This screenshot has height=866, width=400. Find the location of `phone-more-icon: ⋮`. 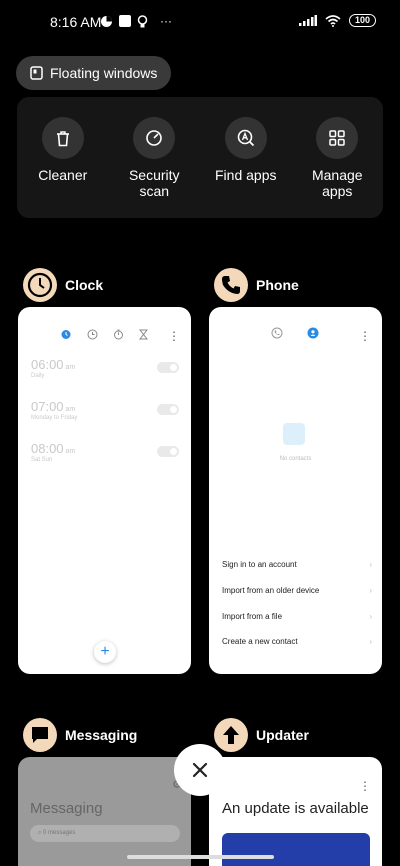

phone-more-icon: ⋮ is located at coordinates (365, 336).